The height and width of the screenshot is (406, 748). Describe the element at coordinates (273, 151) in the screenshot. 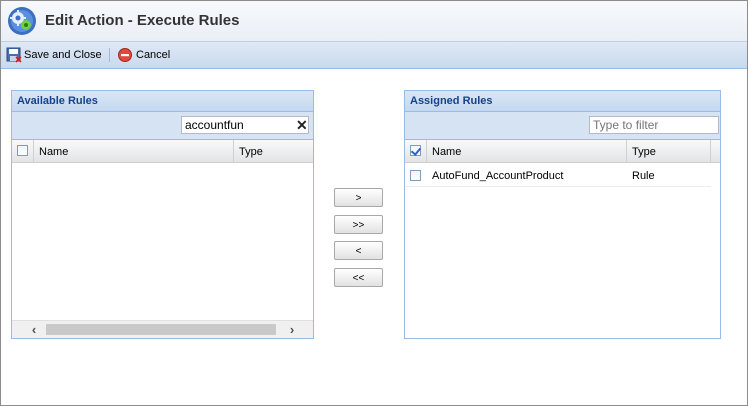

I see `available-type-column-header: Type` at that location.